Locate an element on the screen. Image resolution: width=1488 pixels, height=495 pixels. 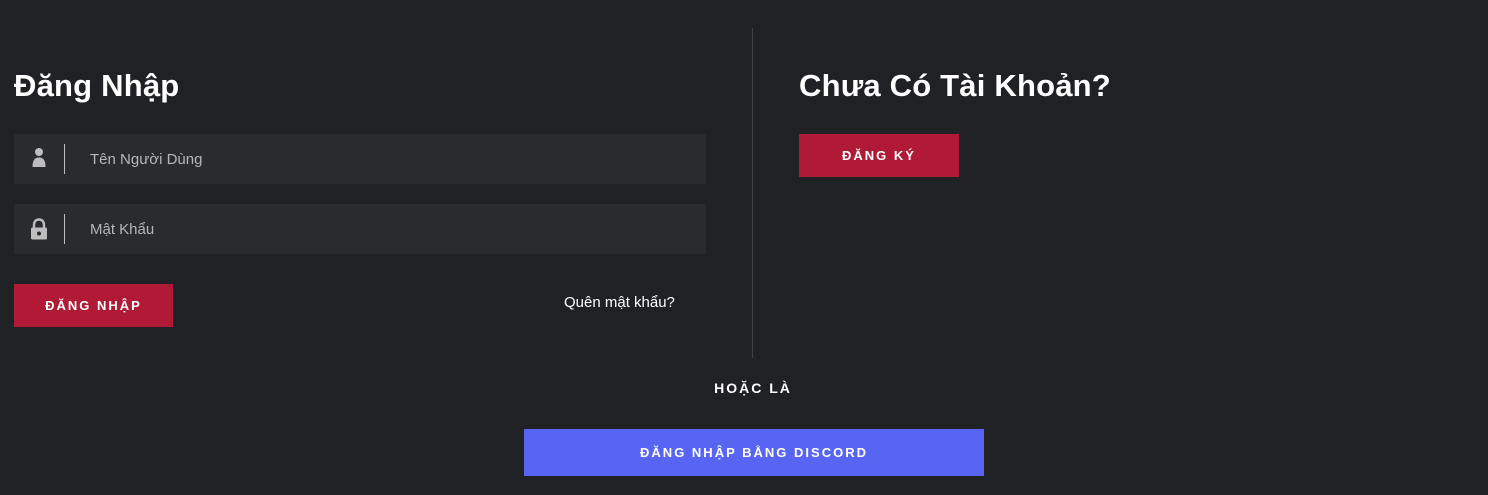
password-field is located at coordinates (360, 229).